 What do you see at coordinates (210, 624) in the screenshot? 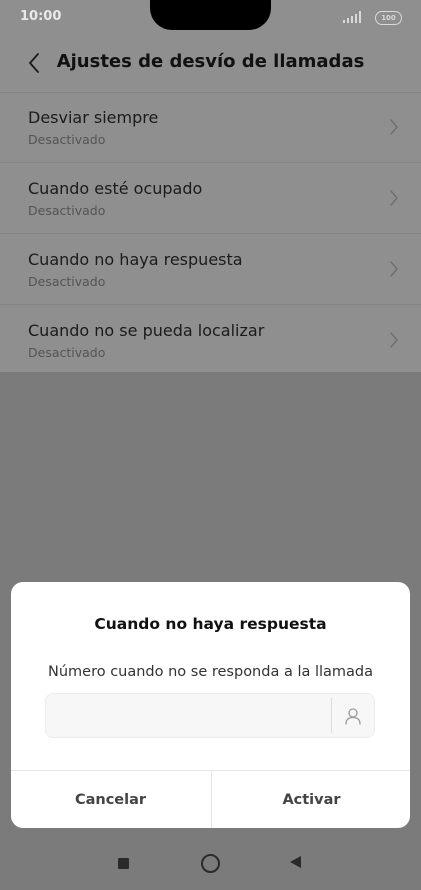
I see `dialog-title: Cuando no haya respuesta` at bounding box center [210, 624].